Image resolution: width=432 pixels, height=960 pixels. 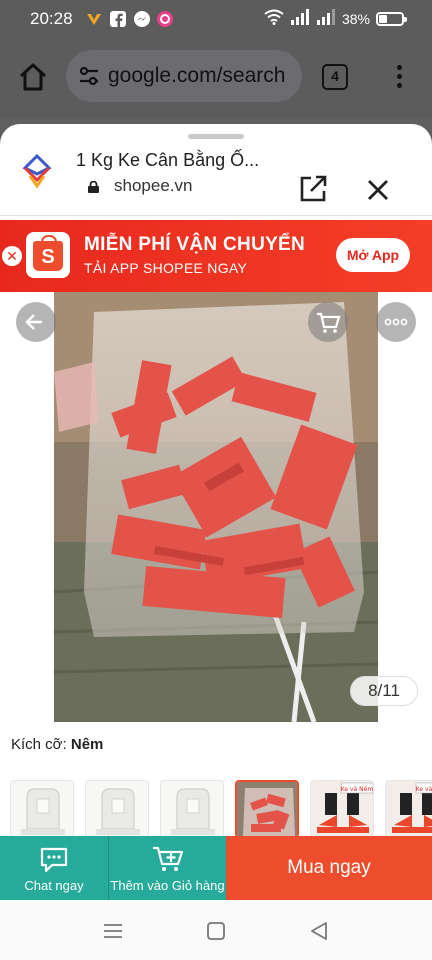 What do you see at coordinates (201, 76) in the screenshot?
I see `url-text: google.com/search` at bounding box center [201, 76].